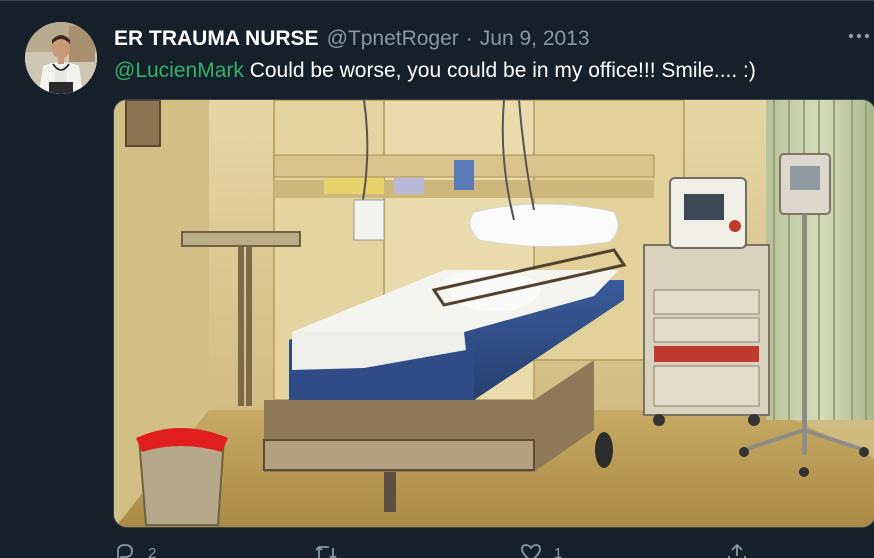 The height and width of the screenshot is (558, 874). I want to click on tweet-date: Jun 9, 2013, so click(535, 39).